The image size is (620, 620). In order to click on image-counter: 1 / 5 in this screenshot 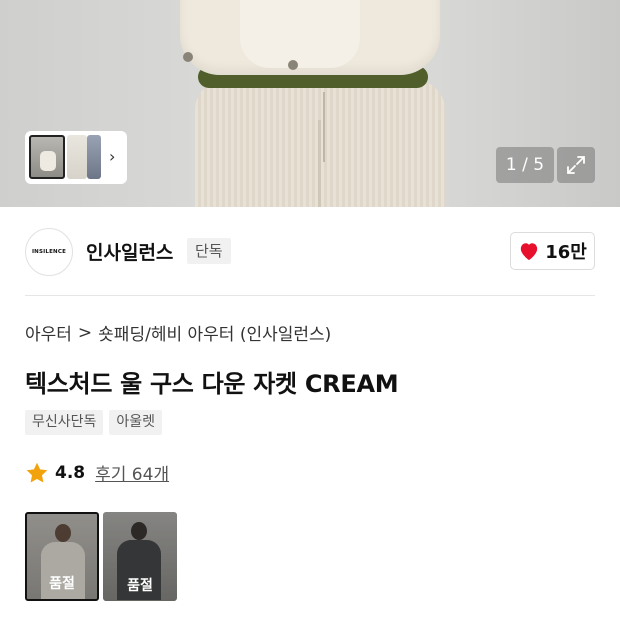, I will do `click(525, 165)`.